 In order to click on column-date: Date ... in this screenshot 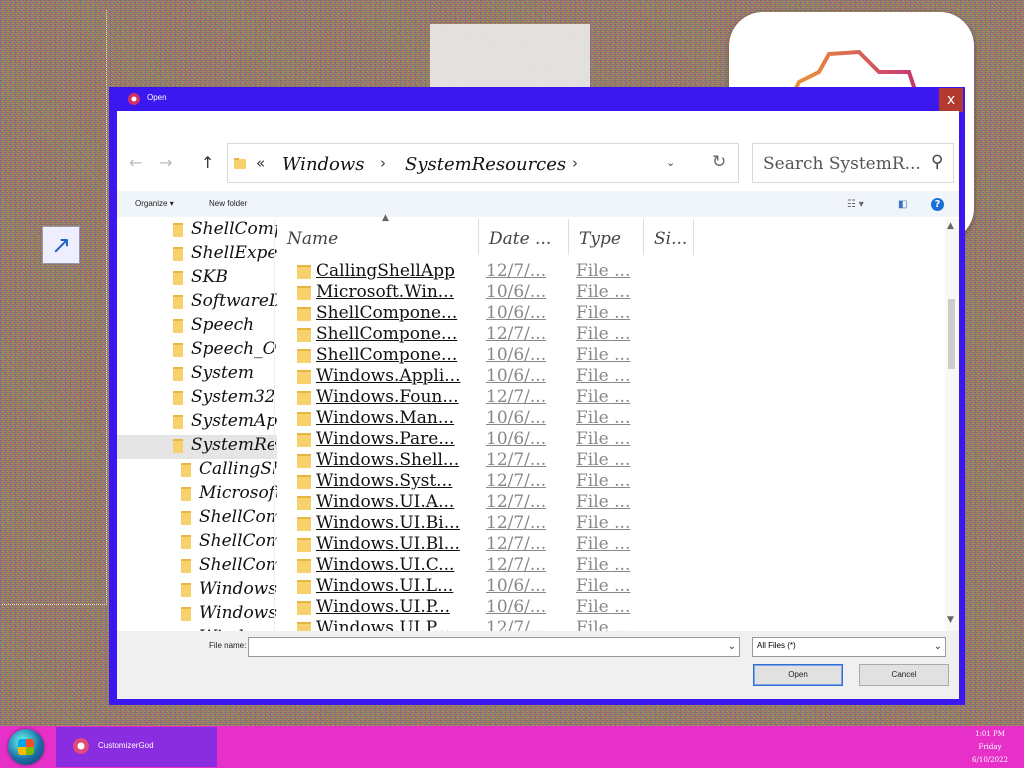, I will do `click(524, 237)`.